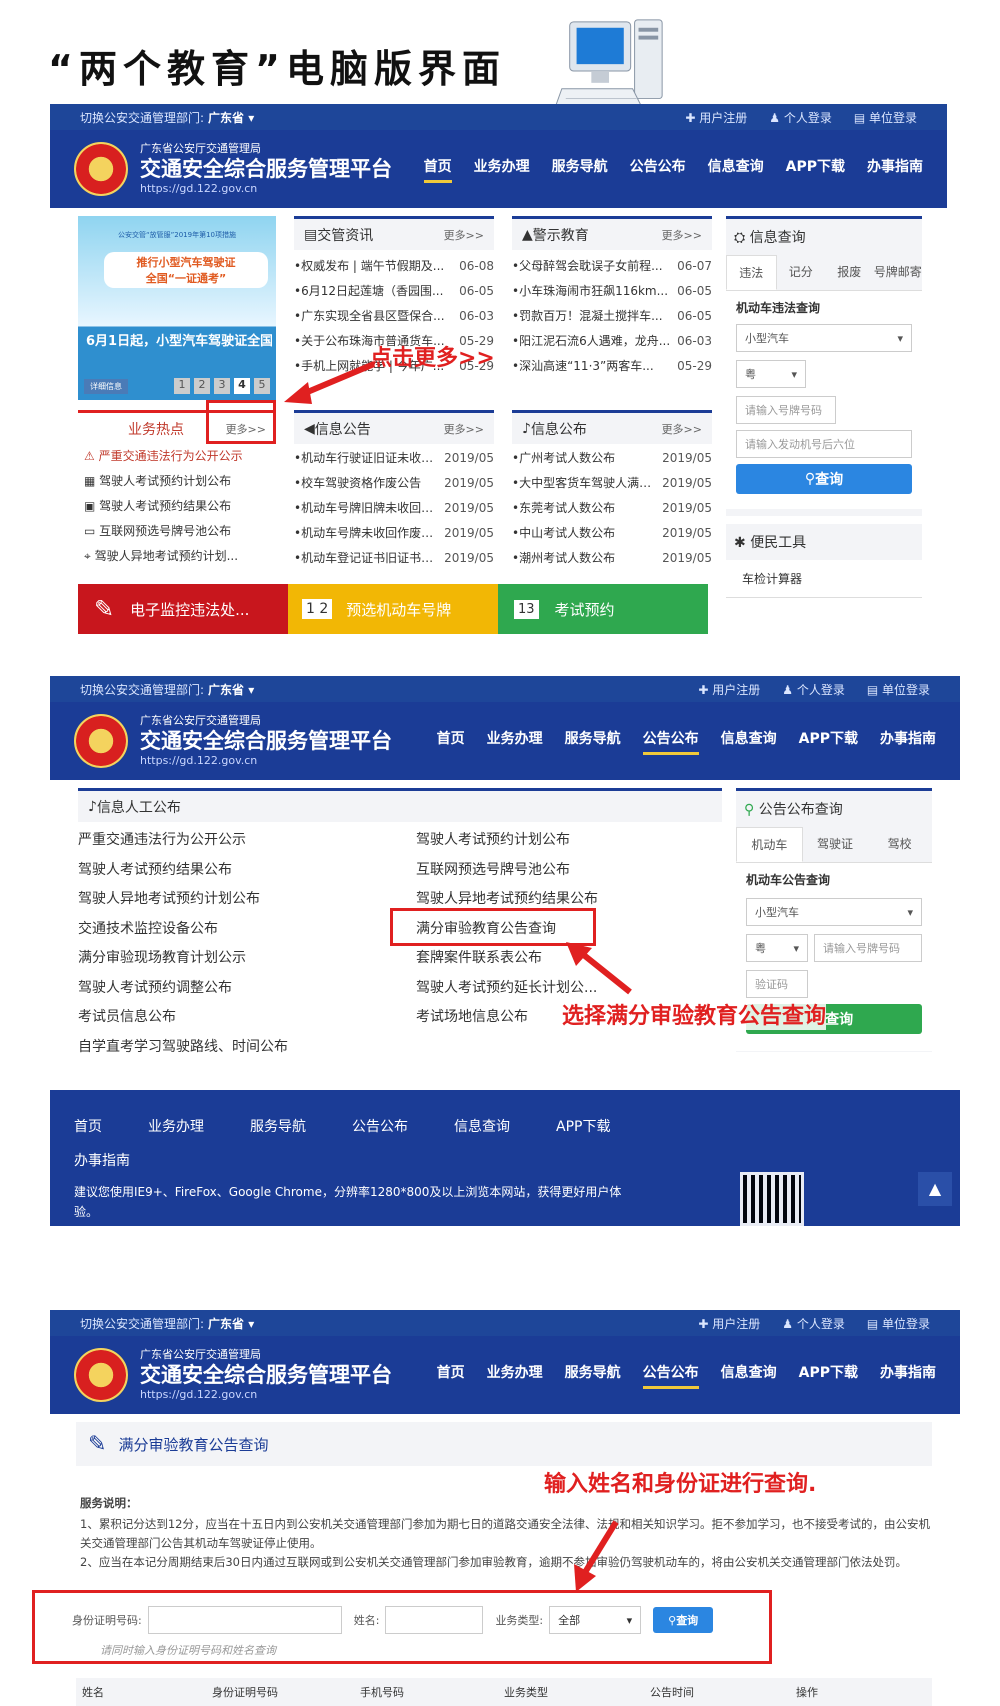 Image resolution: width=1000 pixels, height=1706 pixels. I want to click on hot-item: ⚠ 严重交通违法行为公开公示, so click(180, 456).